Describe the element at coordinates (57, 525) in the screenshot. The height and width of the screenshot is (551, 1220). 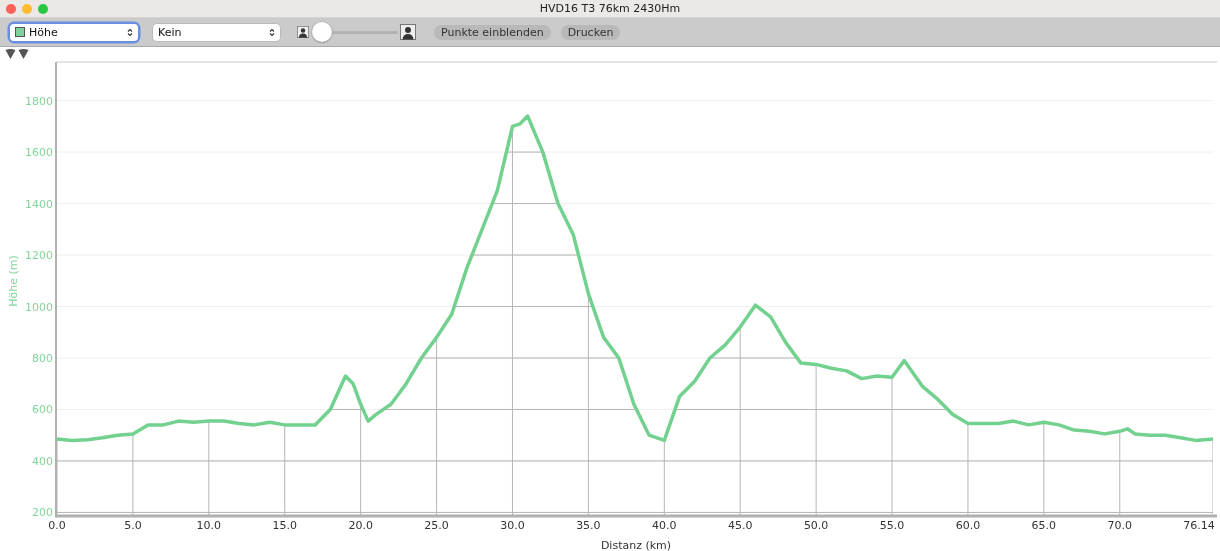
I see `x-tick-label: 0.0` at that location.